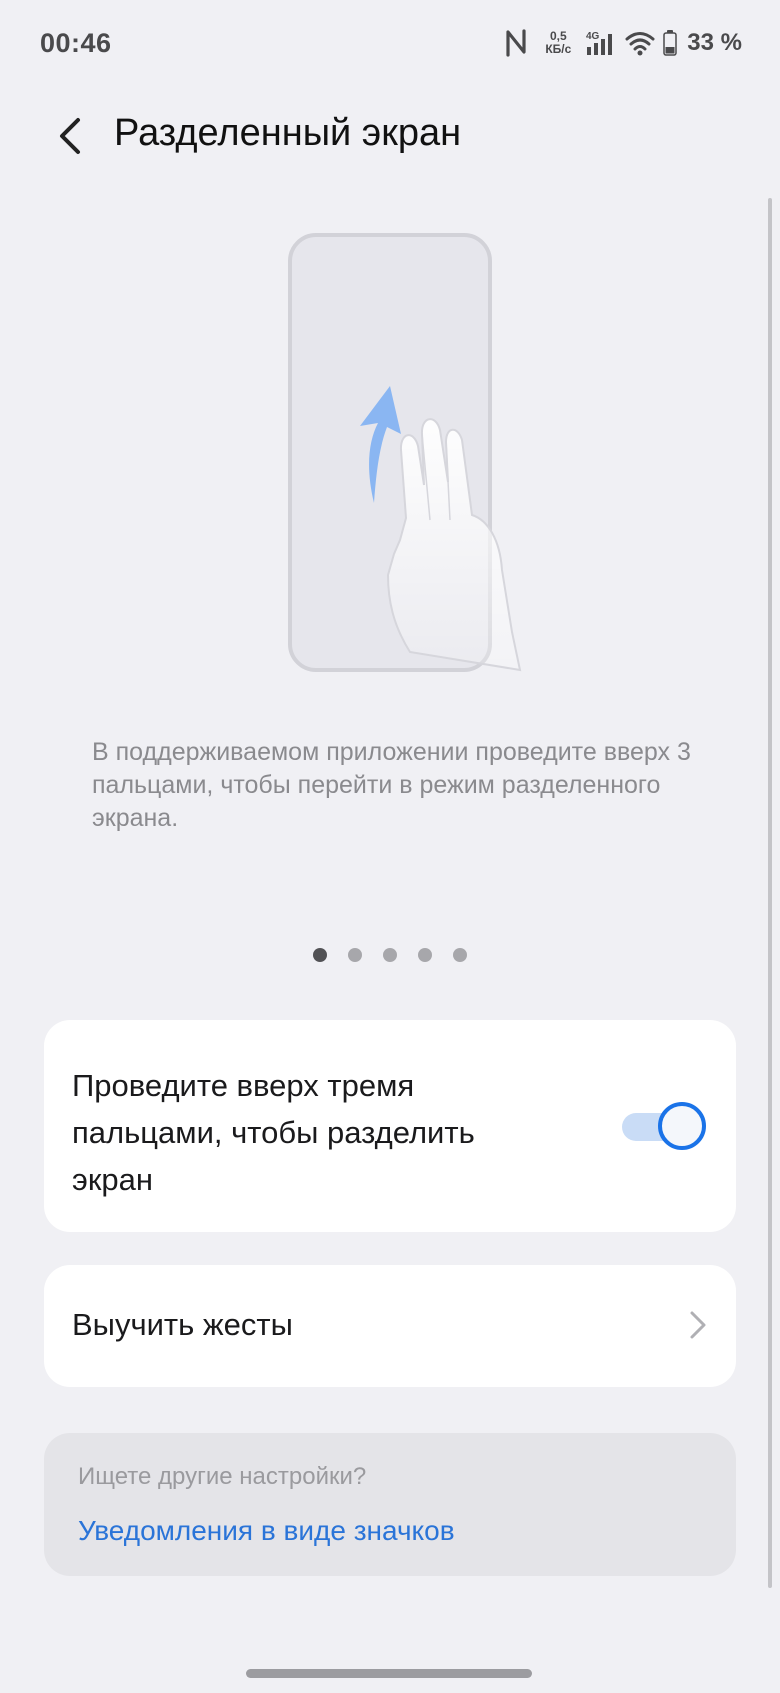 This screenshot has height=1693, width=780. What do you see at coordinates (70, 136) in the screenshot?
I see `chevron-left-icon` at bounding box center [70, 136].